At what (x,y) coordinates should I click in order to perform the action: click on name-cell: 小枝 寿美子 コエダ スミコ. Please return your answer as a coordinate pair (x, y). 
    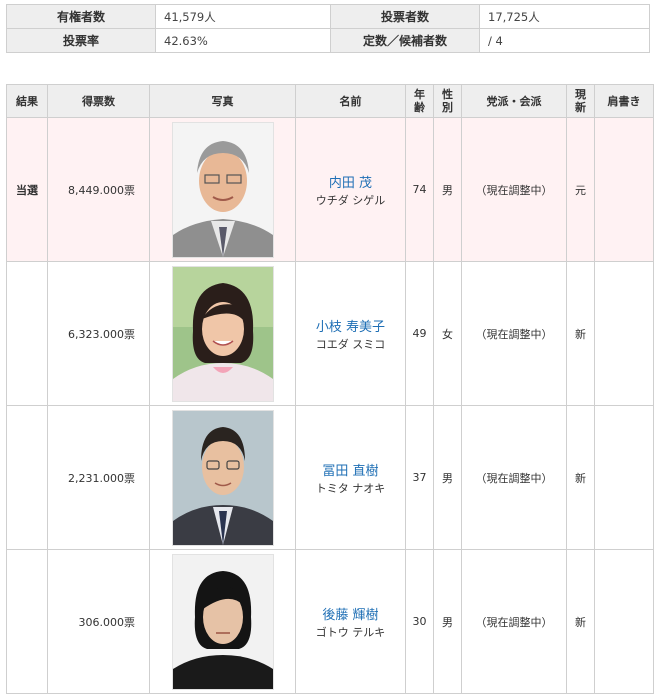
    Looking at the image, I should click on (350, 333).